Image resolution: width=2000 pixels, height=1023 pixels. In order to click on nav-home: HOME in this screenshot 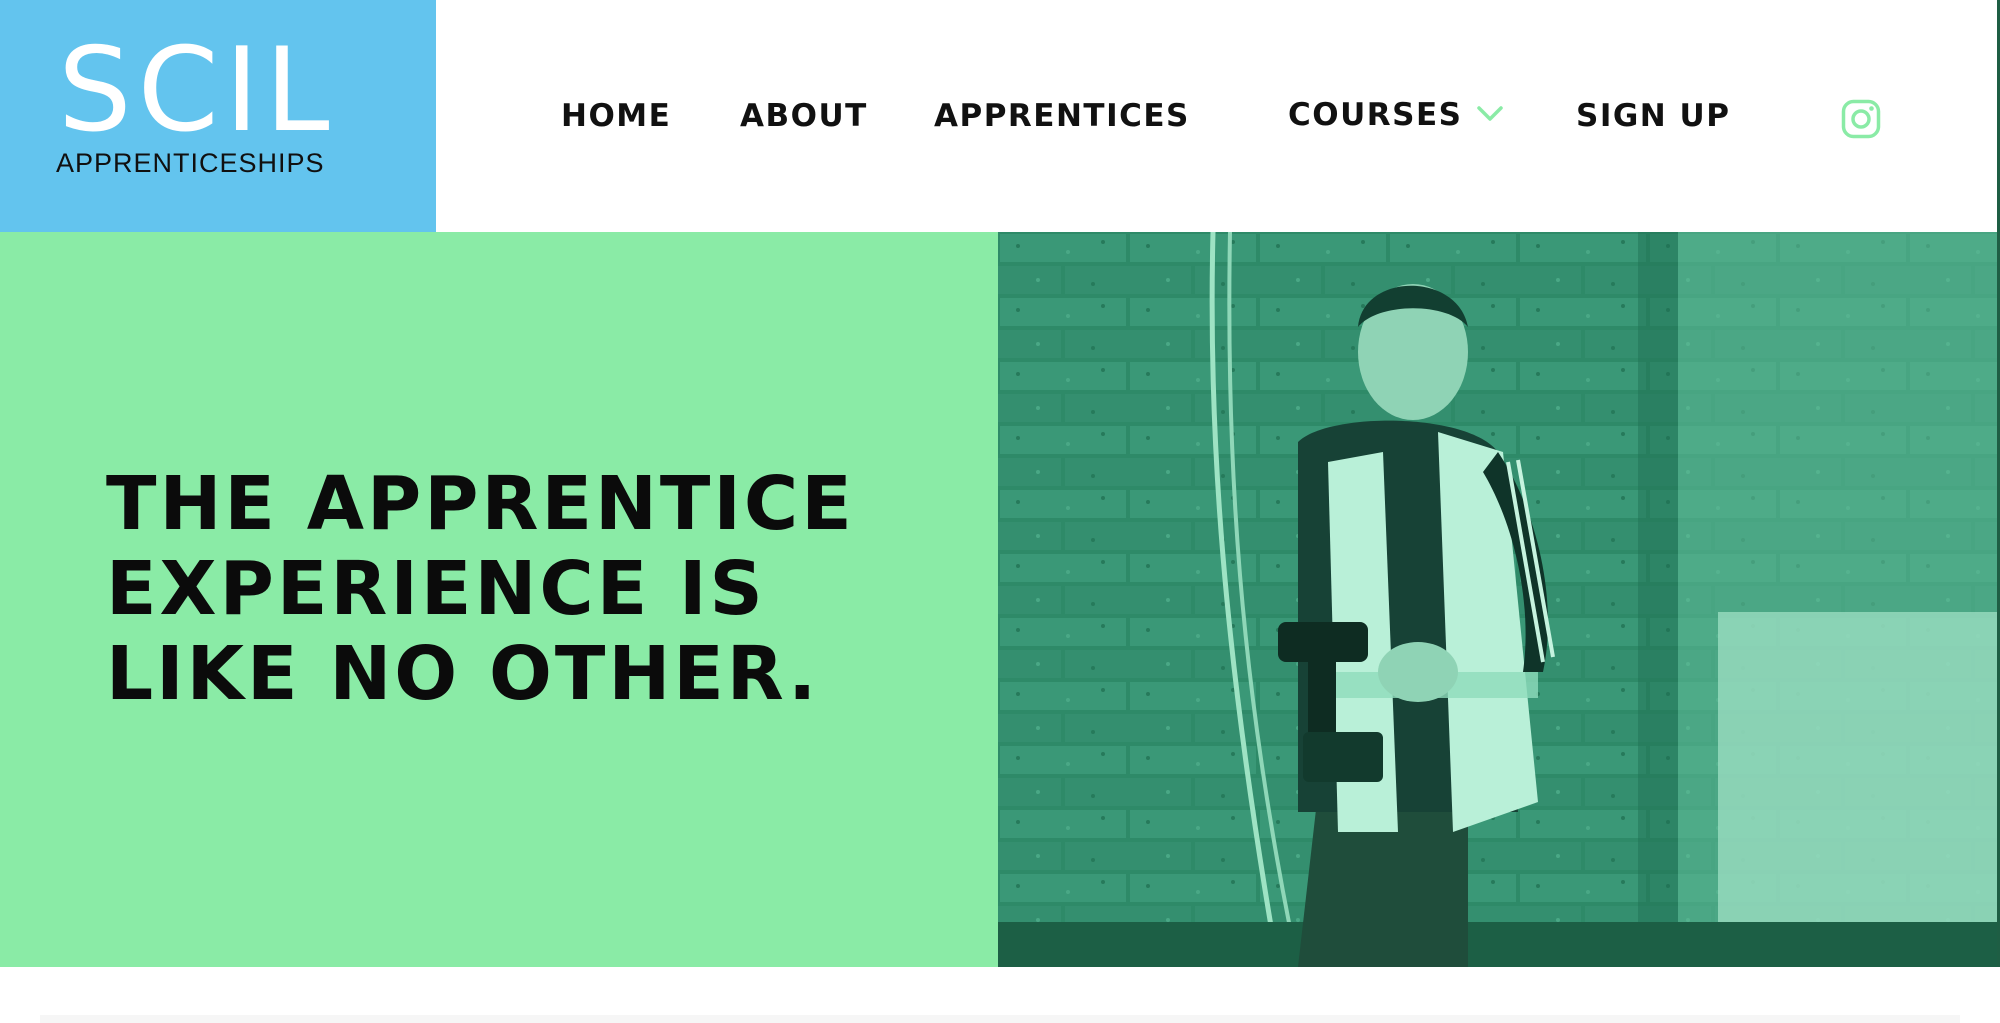, I will do `click(616, 116)`.